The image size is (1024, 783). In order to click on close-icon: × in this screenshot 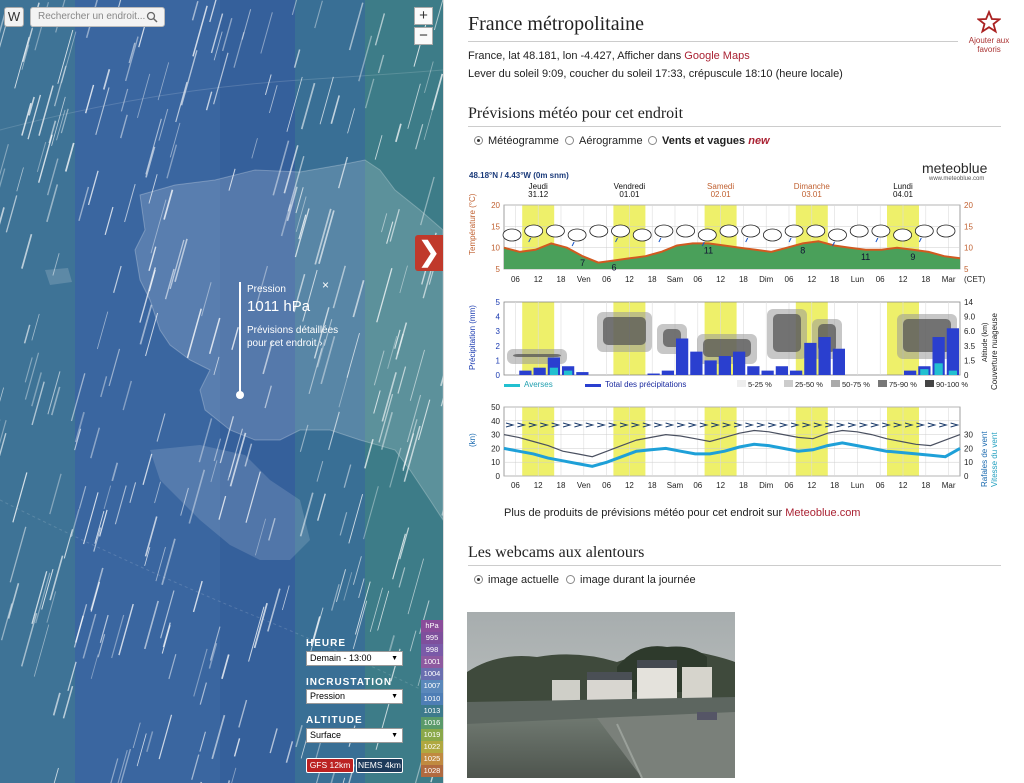, I will do `click(325, 285)`.